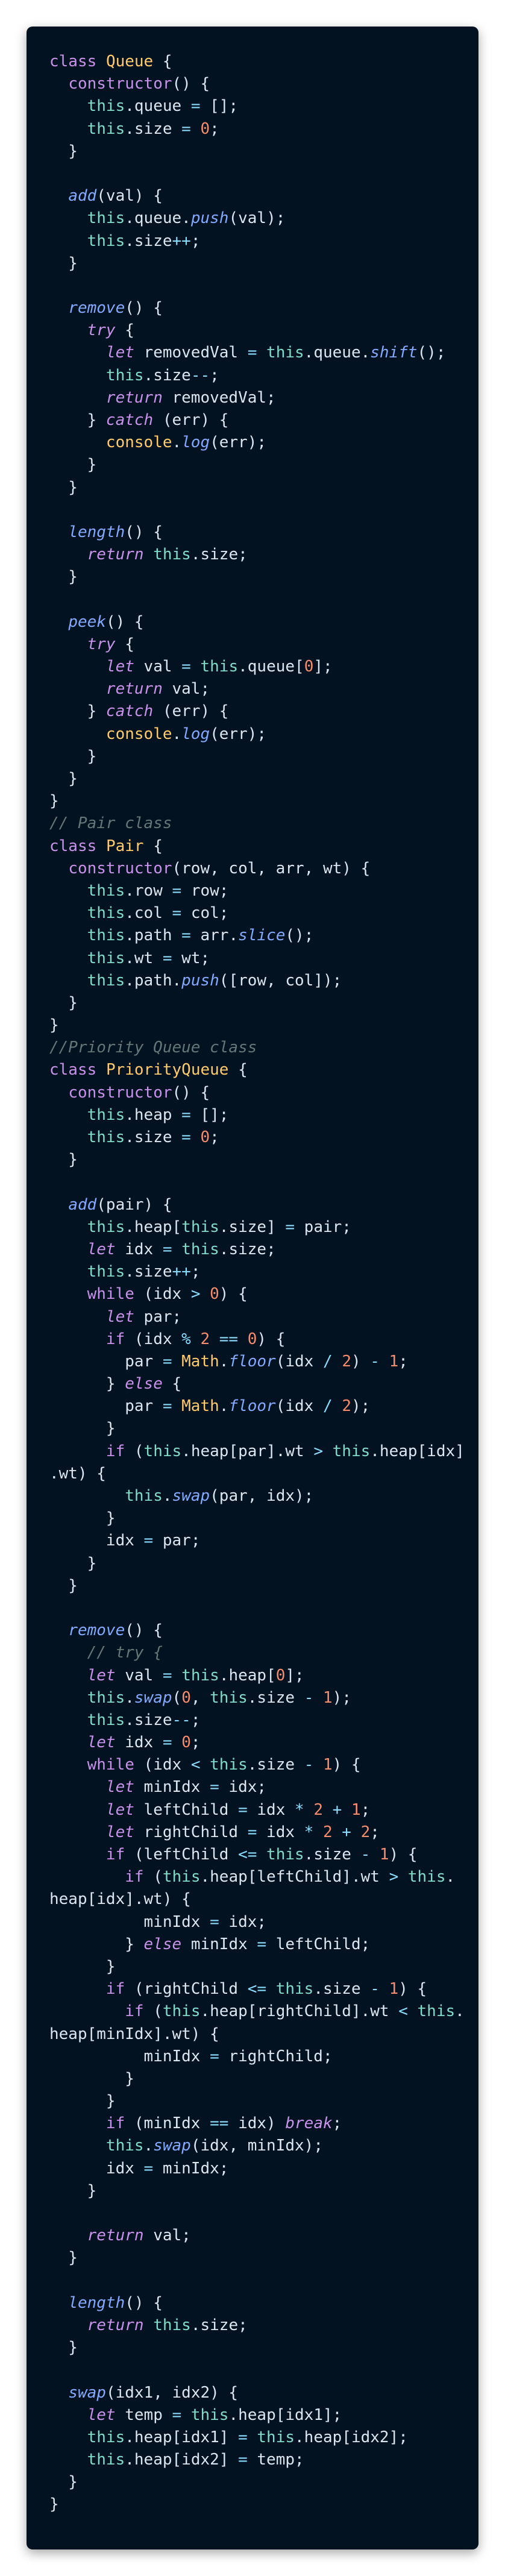  What do you see at coordinates (125, 1653) in the screenshot?
I see `code-line: // try {` at bounding box center [125, 1653].